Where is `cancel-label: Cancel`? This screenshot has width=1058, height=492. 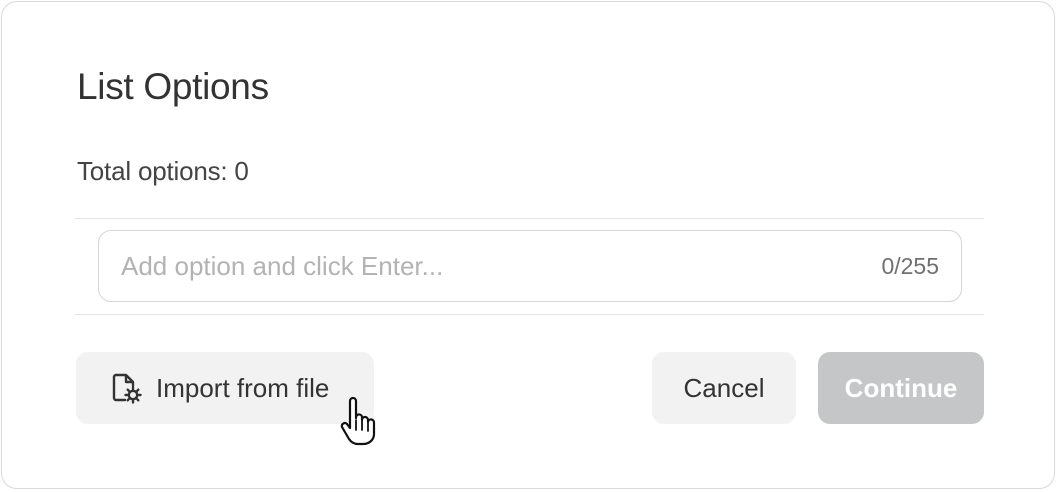
cancel-label: Cancel is located at coordinates (724, 387).